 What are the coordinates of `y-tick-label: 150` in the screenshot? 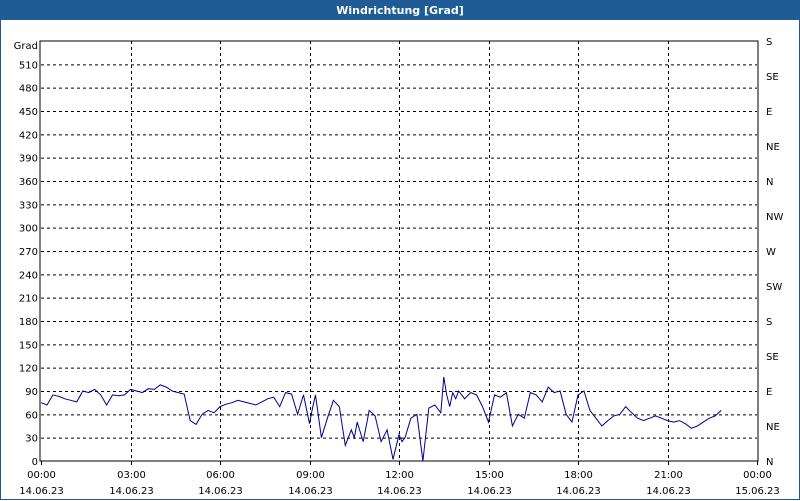 It's located at (28, 345).